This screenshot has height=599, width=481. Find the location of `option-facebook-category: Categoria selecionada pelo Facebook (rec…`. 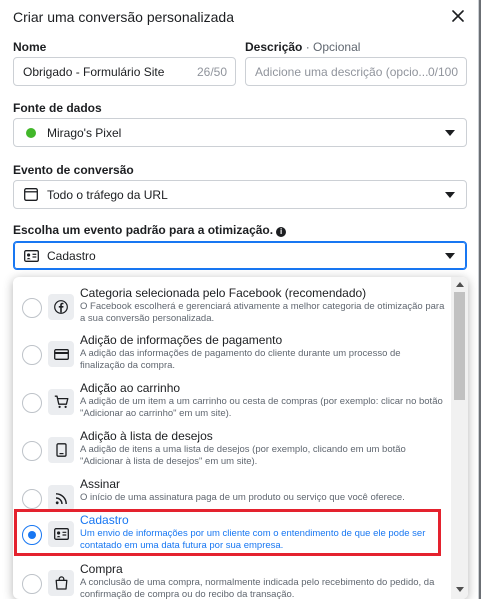

option-facebook-category: Categoria selecionada pelo Facebook (rec… is located at coordinates (232, 307).